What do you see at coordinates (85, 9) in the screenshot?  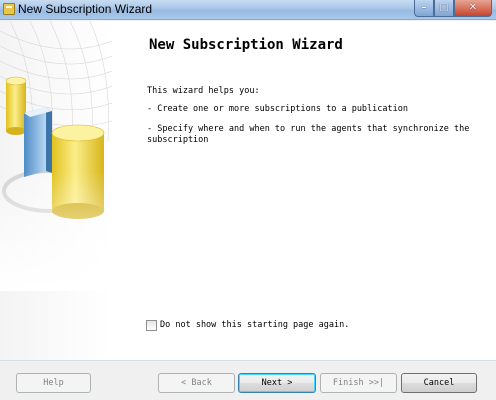 I see `window-title: New Subscription Wizard` at bounding box center [85, 9].